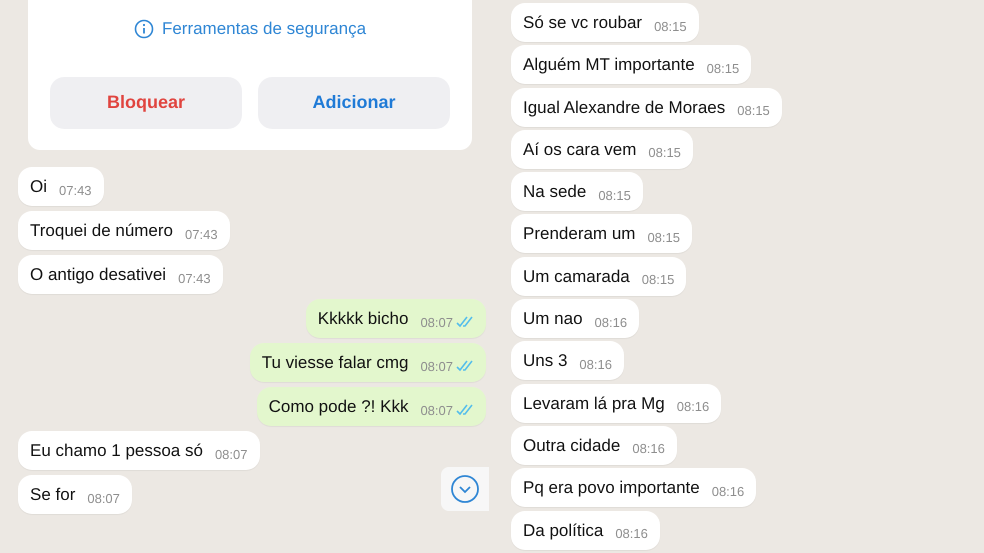 Image resolution: width=984 pixels, height=553 pixels. What do you see at coordinates (335, 363) in the screenshot?
I see `message-text: Tu viesse falar cmg` at bounding box center [335, 363].